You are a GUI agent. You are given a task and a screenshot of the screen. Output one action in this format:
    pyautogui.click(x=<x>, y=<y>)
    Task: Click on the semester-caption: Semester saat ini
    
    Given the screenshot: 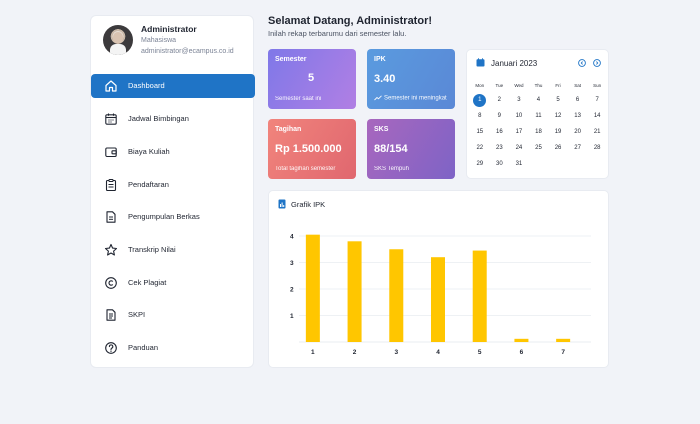 What is the action you would take?
    pyautogui.click(x=298, y=99)
    